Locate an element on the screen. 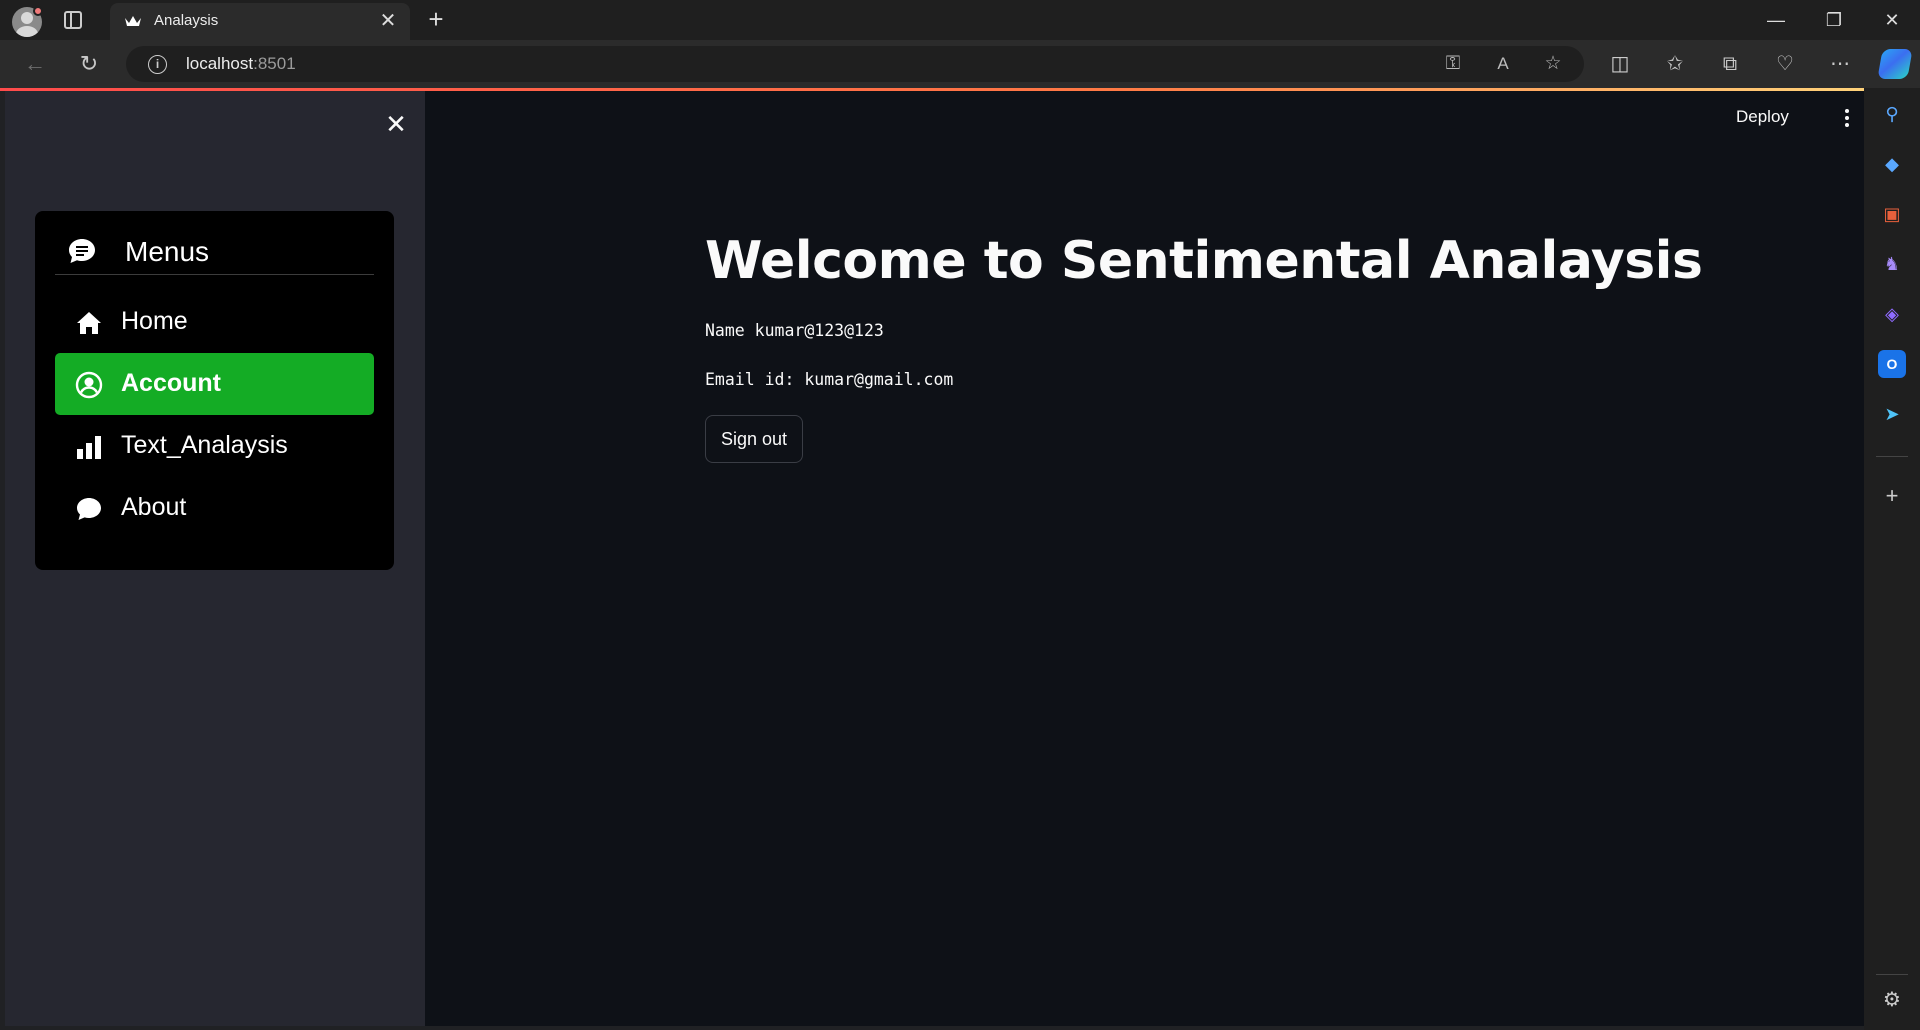 The image size is (1920, 1030). user-name-text: Name kumar@123@123 is located at coordinates (794, 330).